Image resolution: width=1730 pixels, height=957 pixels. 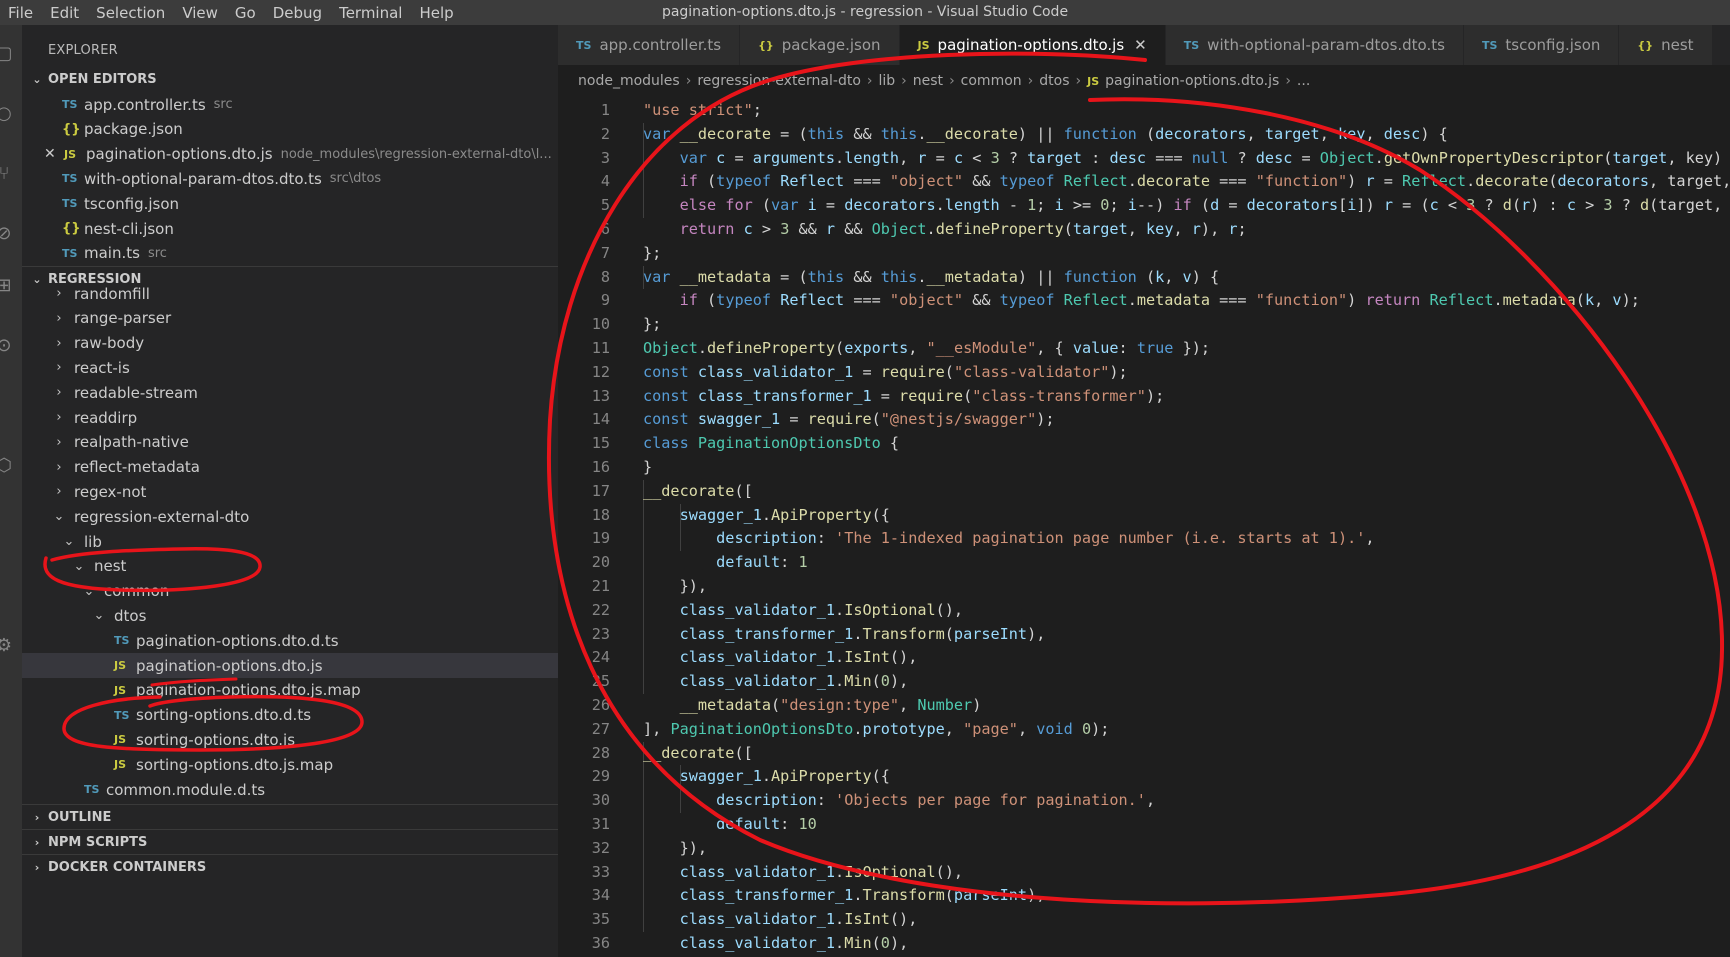 I want to click on tree-item-label: realpath-native, so click(x=131, y=442).